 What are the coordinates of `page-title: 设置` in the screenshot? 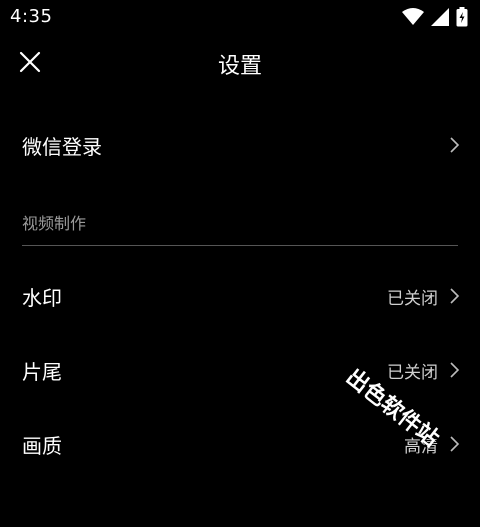 It's located at (239, 66).